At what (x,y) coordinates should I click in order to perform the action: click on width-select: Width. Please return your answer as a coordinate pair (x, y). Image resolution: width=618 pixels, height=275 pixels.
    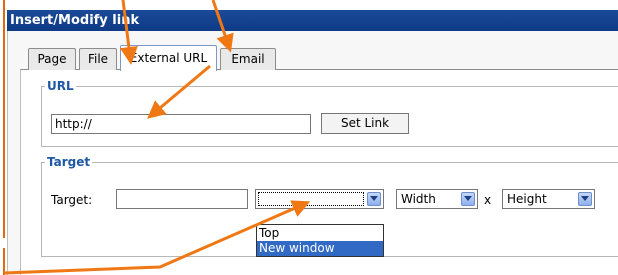
    Looking at the image, I should click on (437, 199).